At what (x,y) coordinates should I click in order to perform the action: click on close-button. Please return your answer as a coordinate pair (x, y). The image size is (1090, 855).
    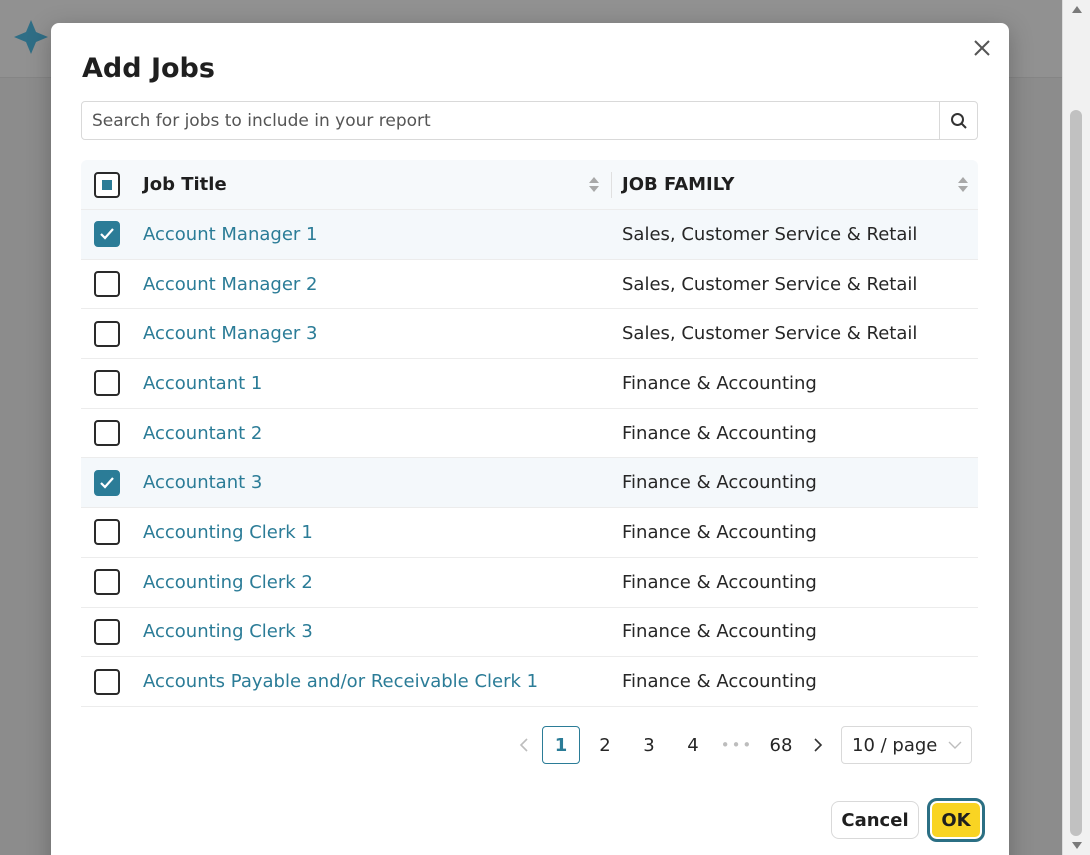
    Looking at the image, I should click on (982, 48).